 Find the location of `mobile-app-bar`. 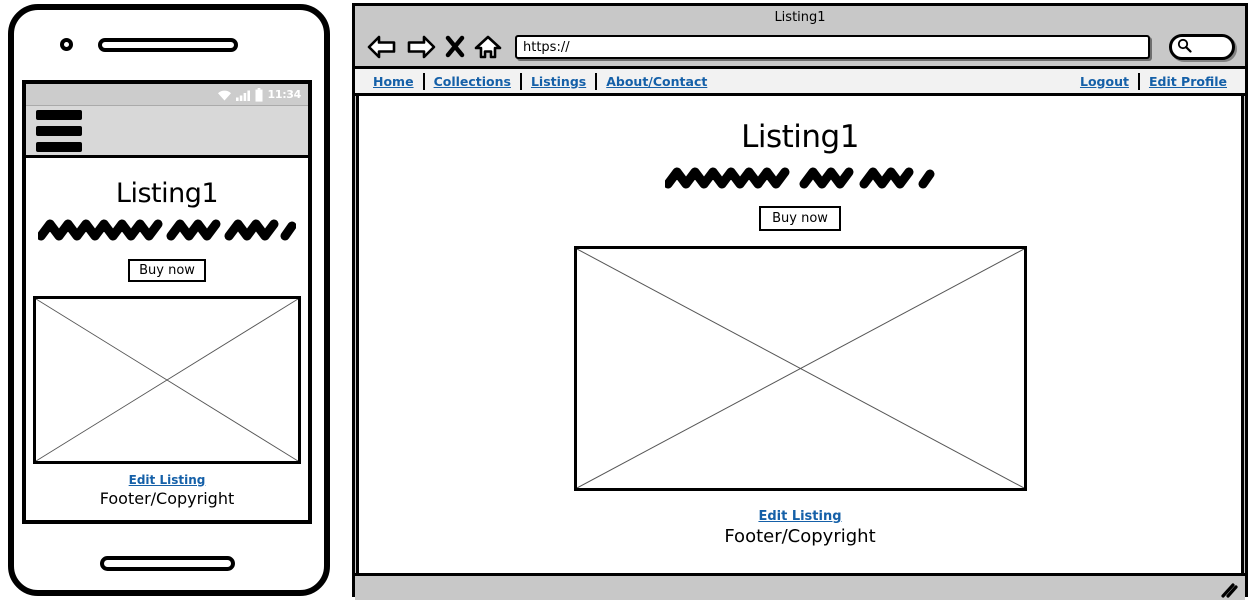

mobile-app-bar is located at coordinates (167, 132).